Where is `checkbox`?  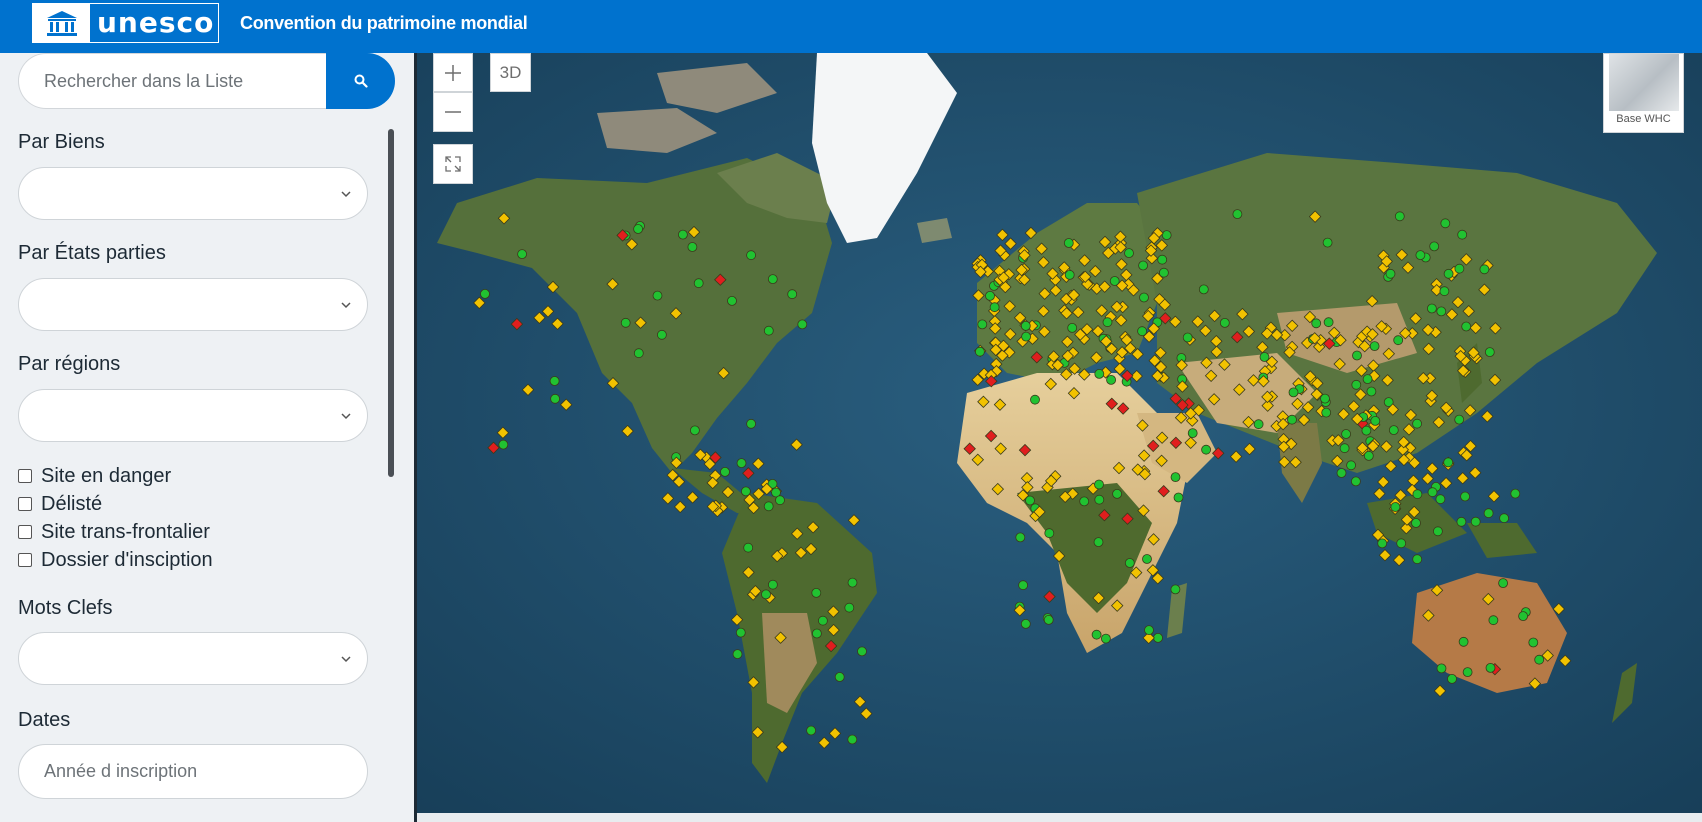 checkbox is located at coordinates (25, 560).